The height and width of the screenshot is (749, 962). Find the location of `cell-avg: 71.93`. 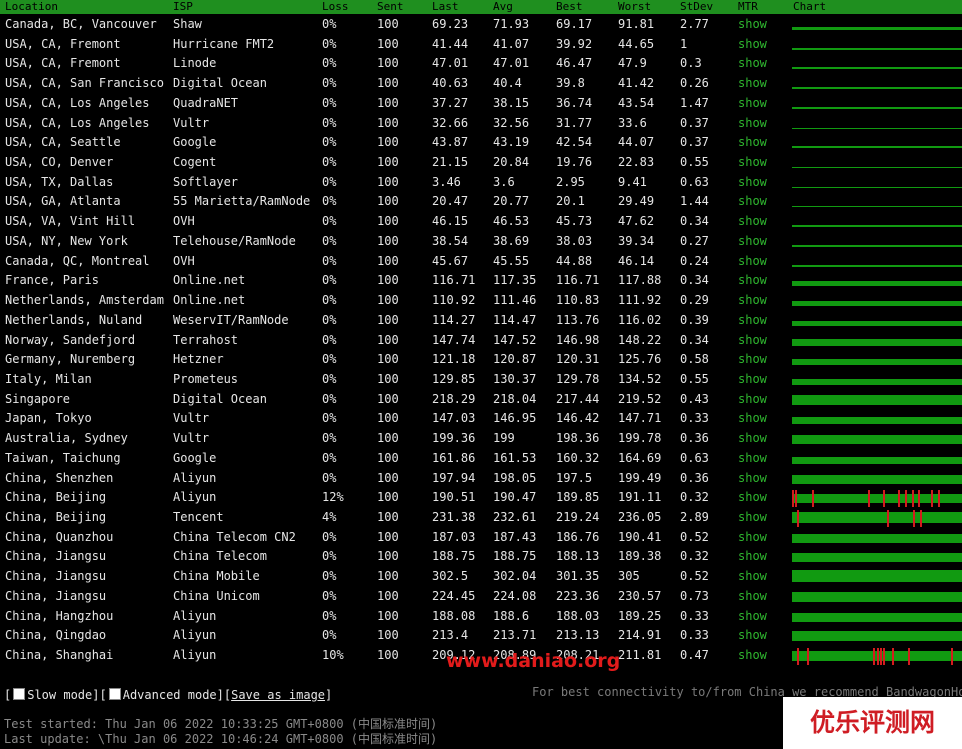

cell-avg: 71.93 is located at coordinates (511, 24).